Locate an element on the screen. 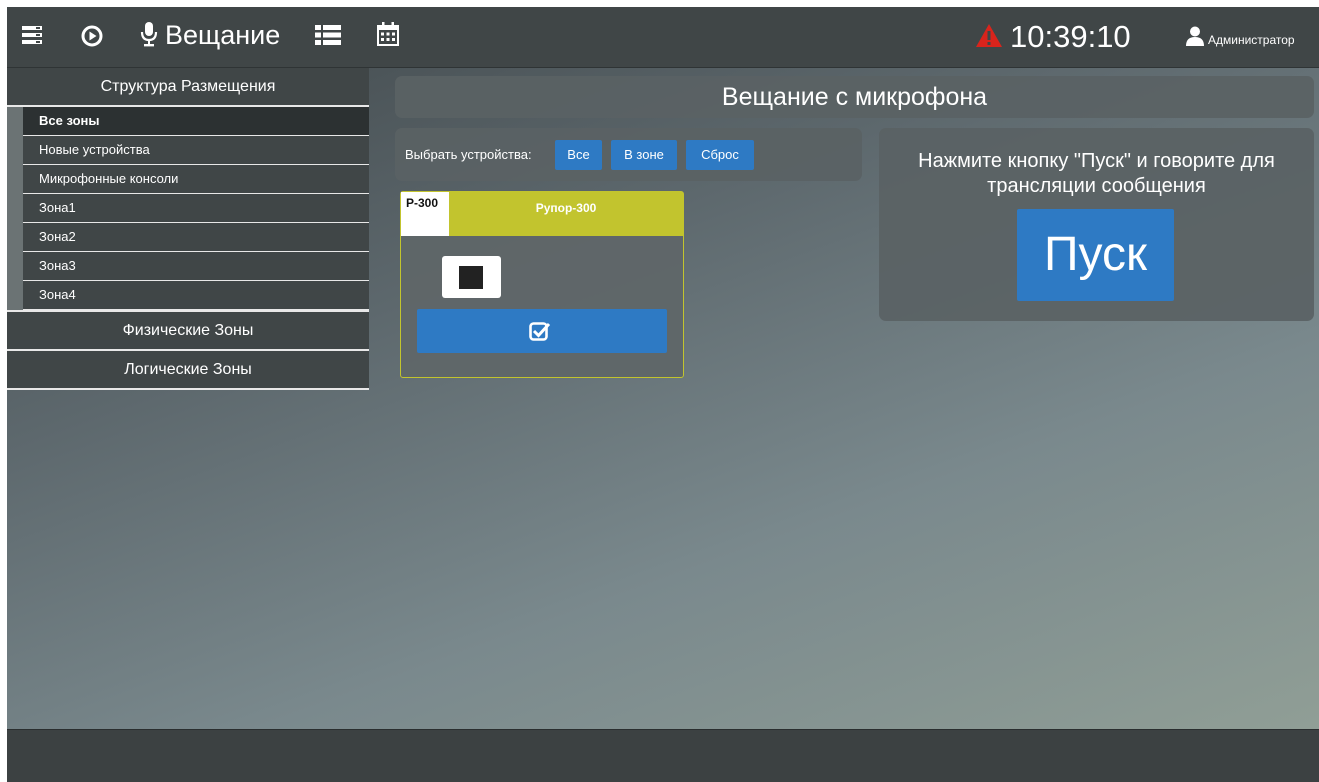 The height and width of the screenshot is (782, 1319). sidebar-item-zone3: Зона3 is located at coordinates (196, 266).